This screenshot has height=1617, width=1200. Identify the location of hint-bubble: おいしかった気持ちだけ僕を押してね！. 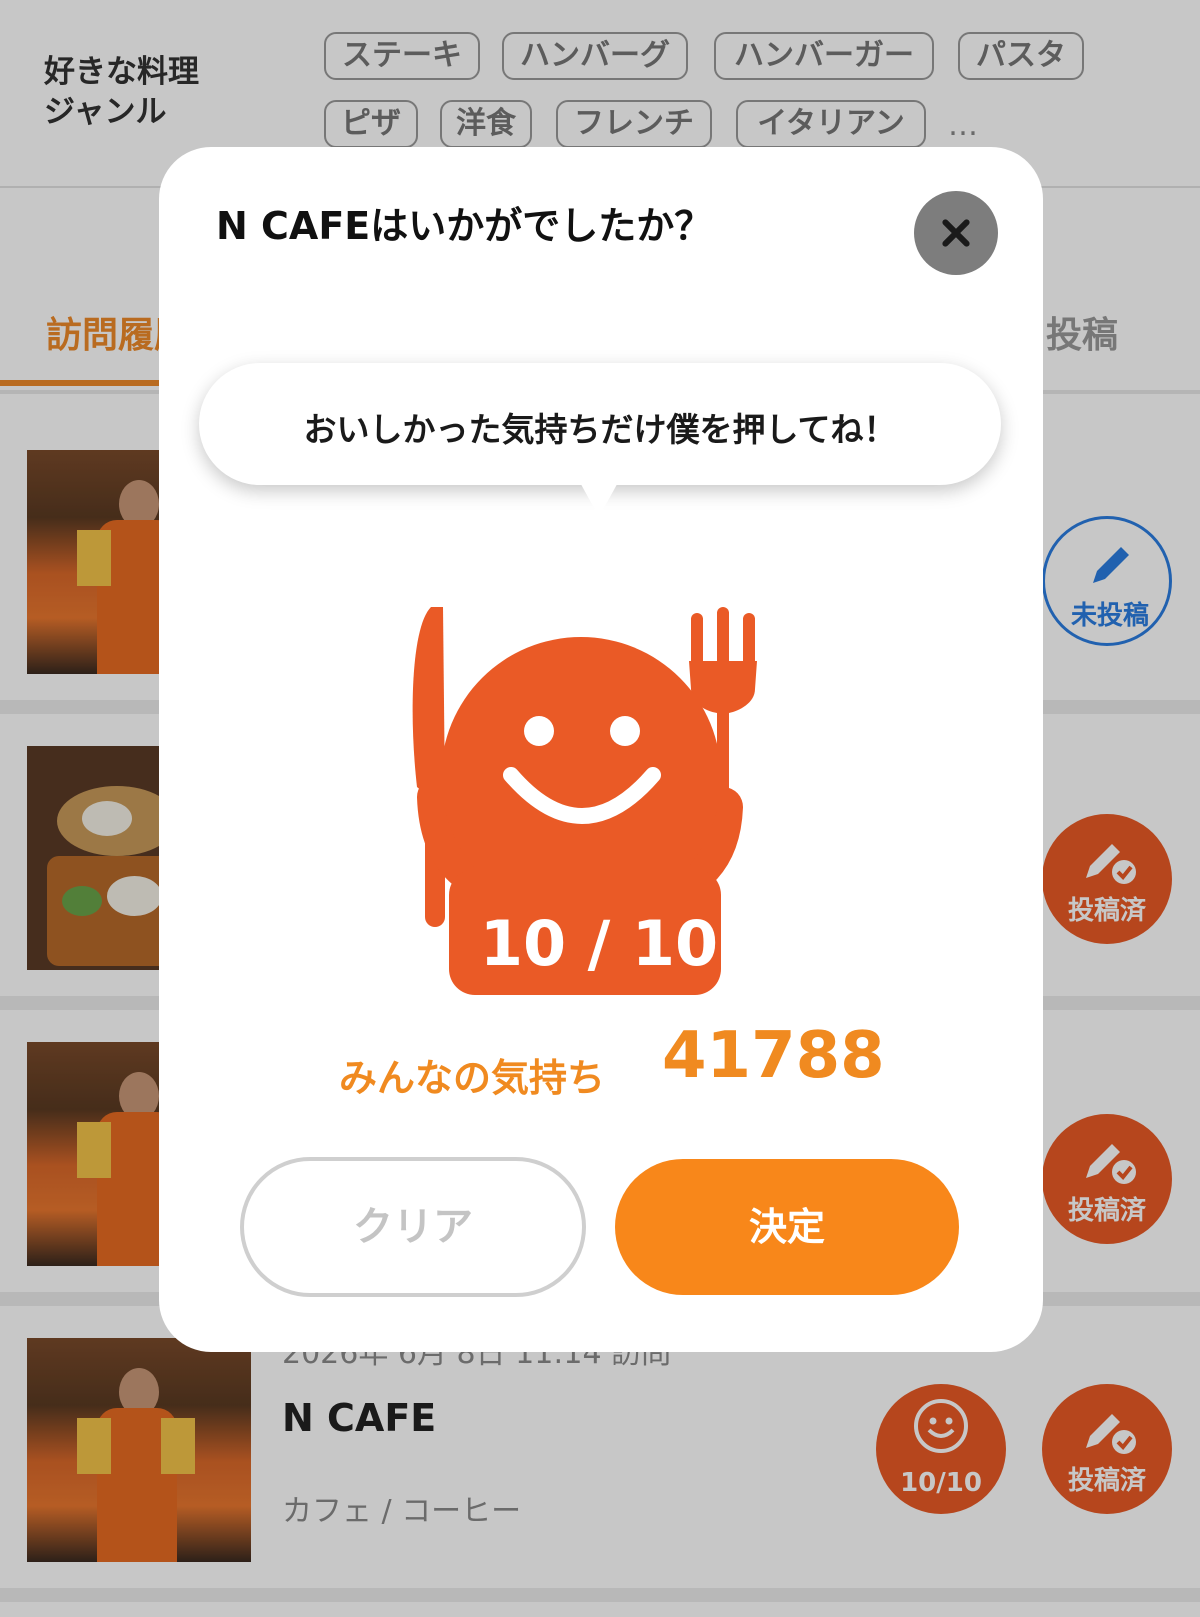
(600, 424).